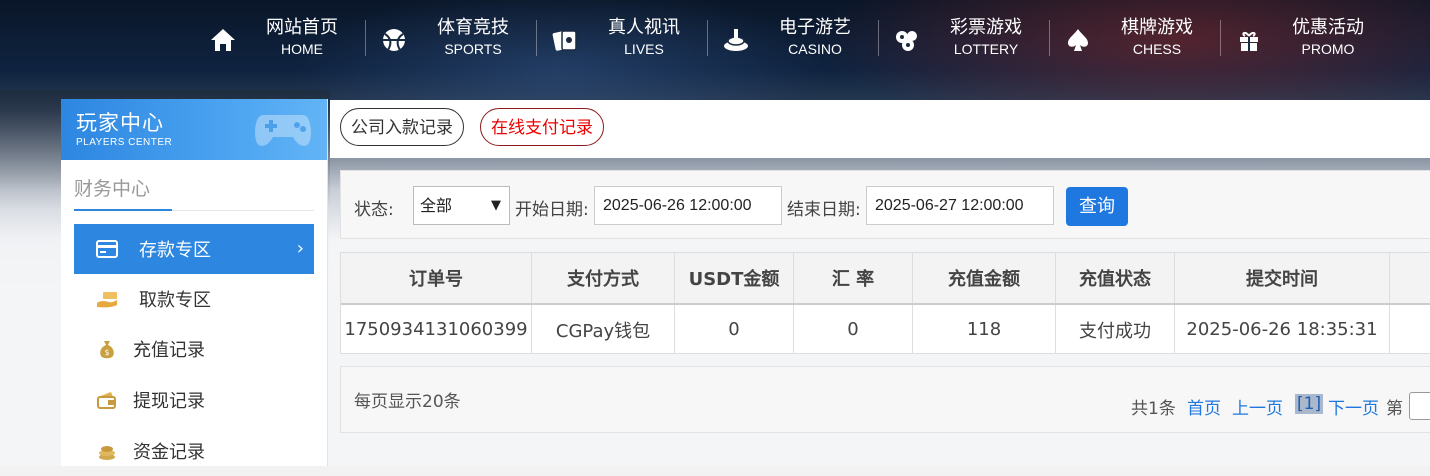 The image size is (1430, 476). Describe the element at coordinates (736, 40) in the screenshot. I see `slot-icon` at that location.